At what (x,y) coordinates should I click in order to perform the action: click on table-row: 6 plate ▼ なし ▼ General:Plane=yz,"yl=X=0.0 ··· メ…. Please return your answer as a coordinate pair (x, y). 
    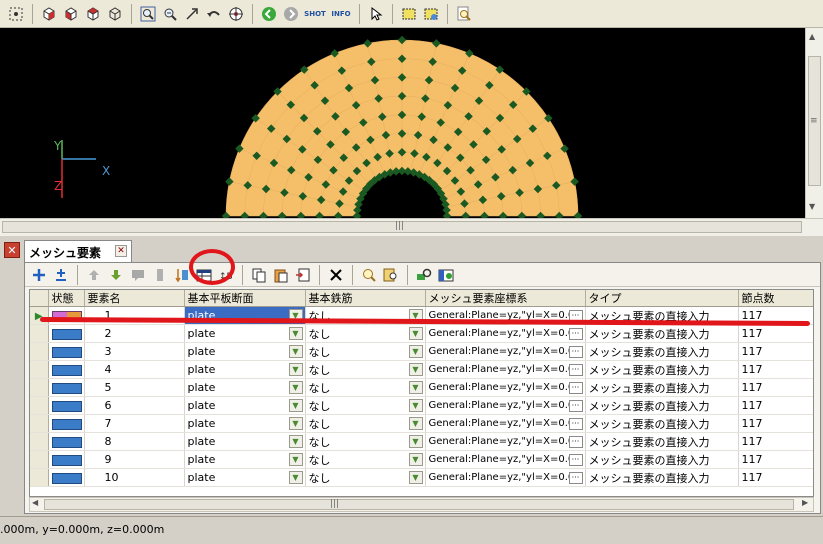
    Looking at the image, I should click on (421, 405).